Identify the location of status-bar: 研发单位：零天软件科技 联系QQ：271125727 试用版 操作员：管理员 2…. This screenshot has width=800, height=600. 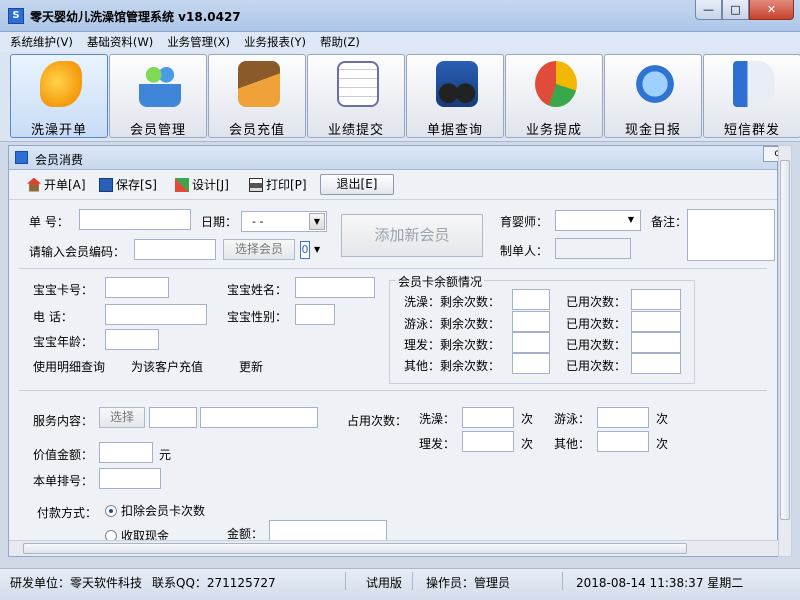
(400, 584).